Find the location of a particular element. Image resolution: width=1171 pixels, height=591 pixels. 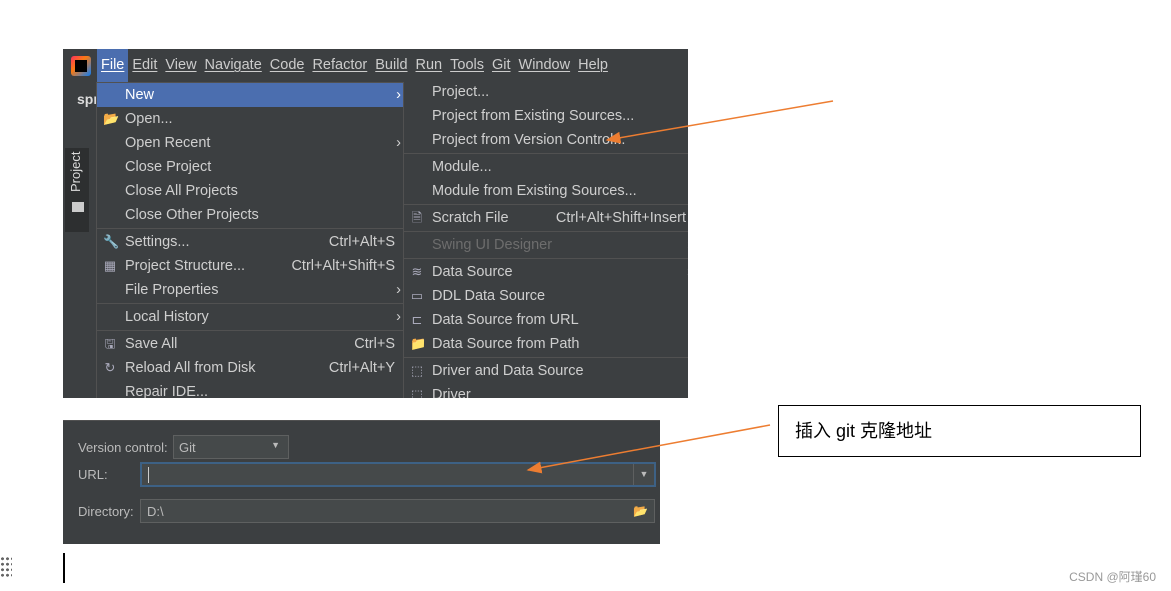

arrow-to-url-field is located at coordinates (648, 449).